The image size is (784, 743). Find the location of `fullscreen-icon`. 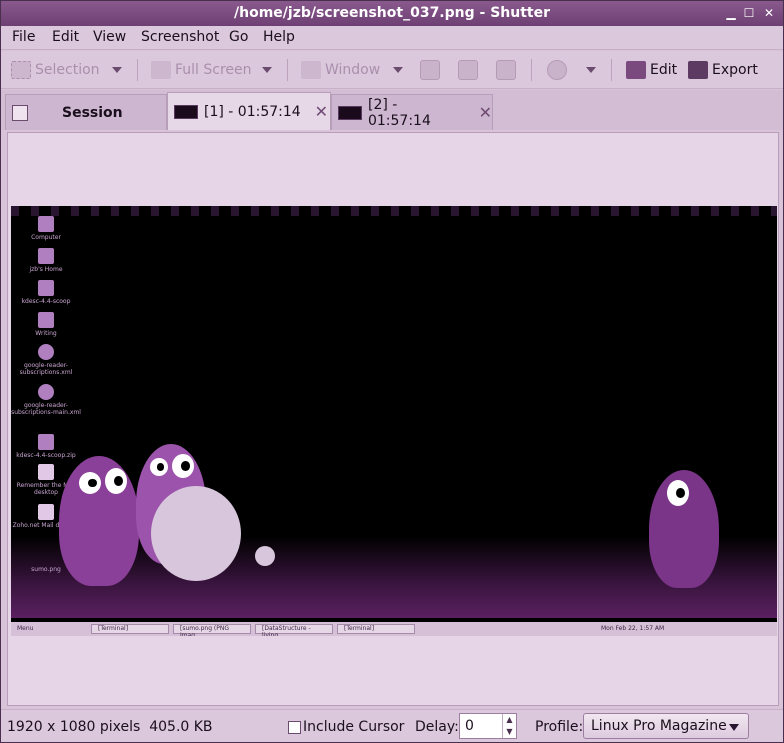

fullscreen-icon is located at coordinates (161, 70).